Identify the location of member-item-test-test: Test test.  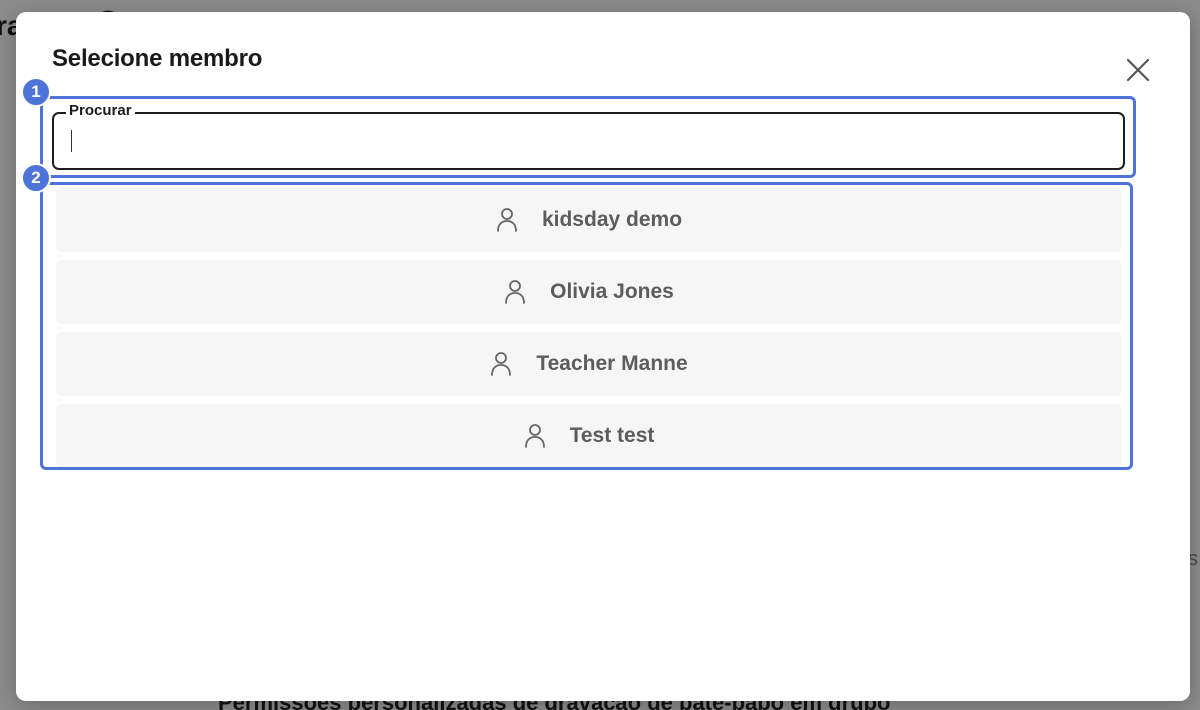
(589, 436).